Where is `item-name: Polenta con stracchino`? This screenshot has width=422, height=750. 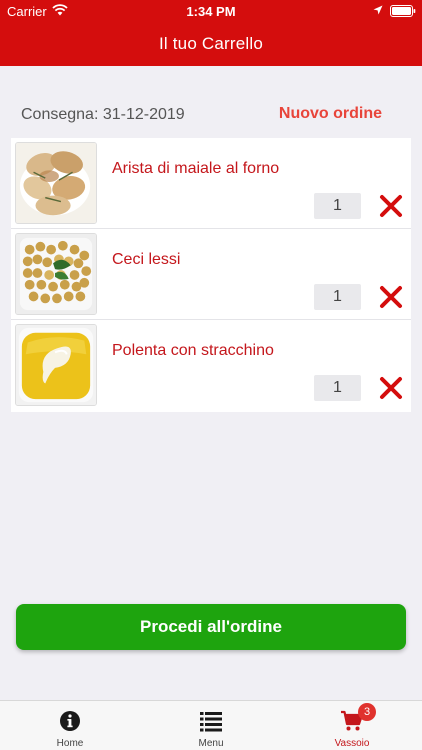 item-name: Polenta con stracchino is located at coordinates (193, 350).